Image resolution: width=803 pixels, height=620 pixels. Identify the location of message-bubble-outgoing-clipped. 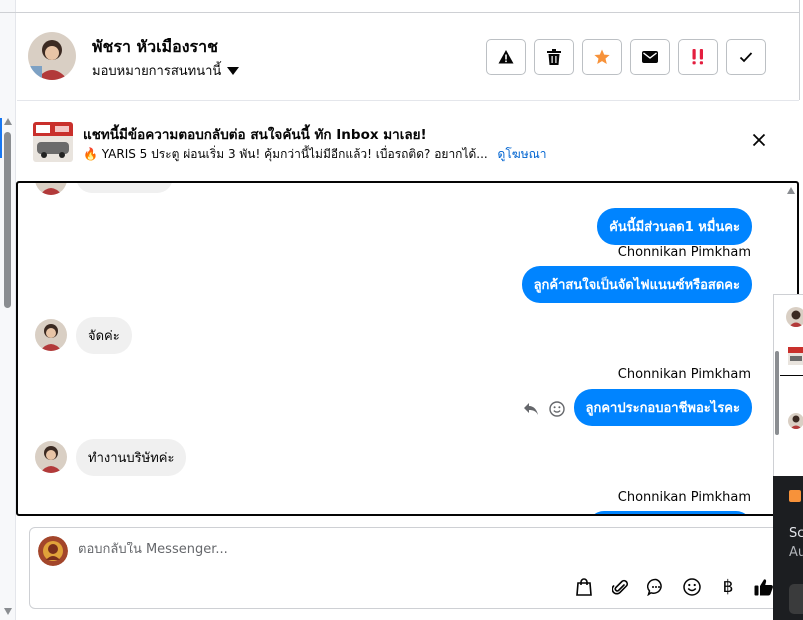
(670, 512).